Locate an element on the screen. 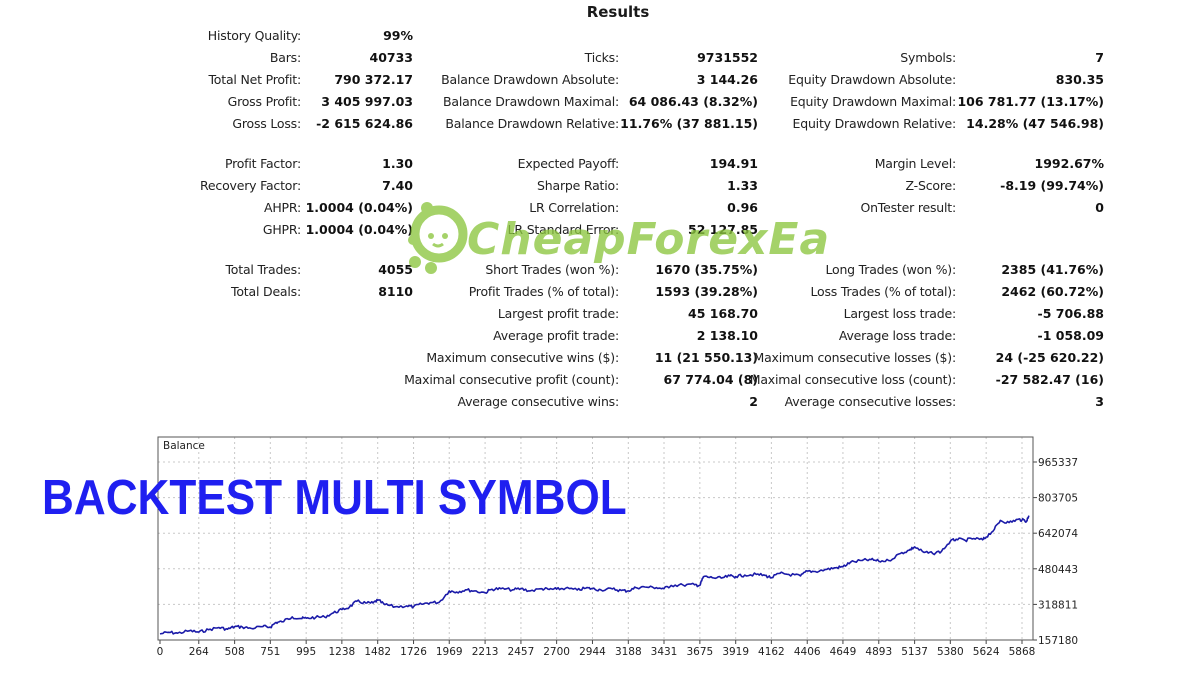  x-tick-label: 5624 is located at coordinates (986, 652).